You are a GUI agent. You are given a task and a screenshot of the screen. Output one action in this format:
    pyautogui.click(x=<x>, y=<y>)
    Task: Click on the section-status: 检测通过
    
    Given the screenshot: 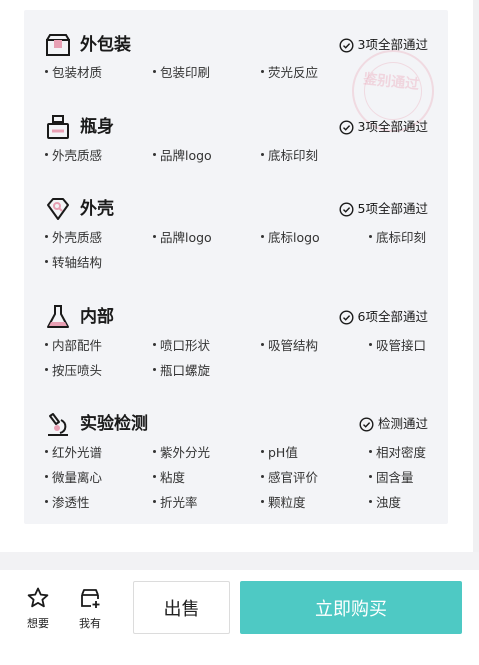 What is the action you would take?
    pyautogui.click(x=393, y=424)
    